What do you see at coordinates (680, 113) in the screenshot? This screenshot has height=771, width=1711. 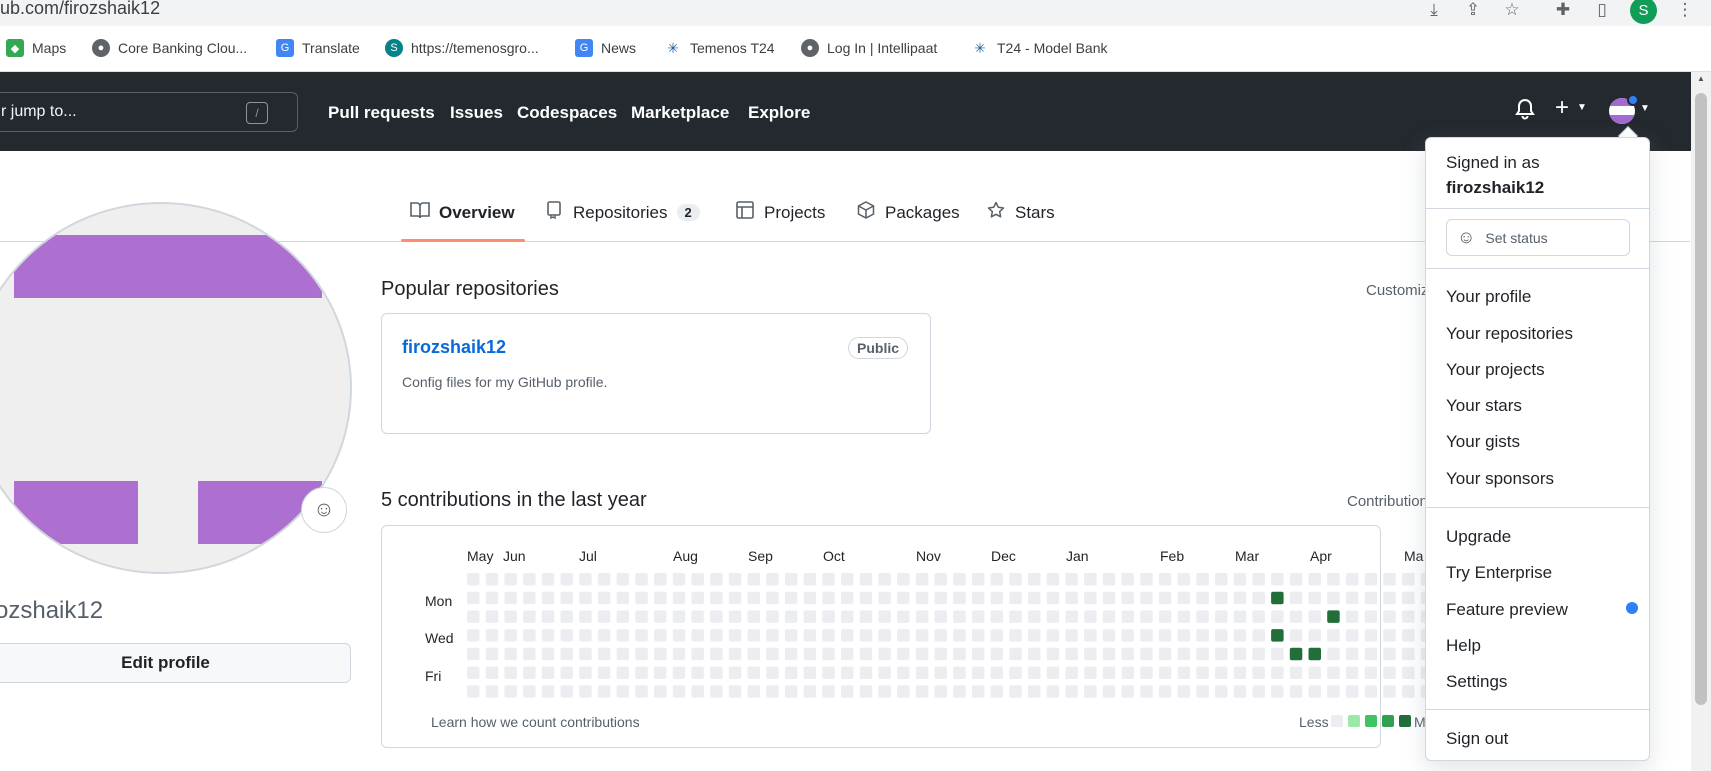 I see `nav-marketplace: Marketplace` at bounding box center [680, 113].